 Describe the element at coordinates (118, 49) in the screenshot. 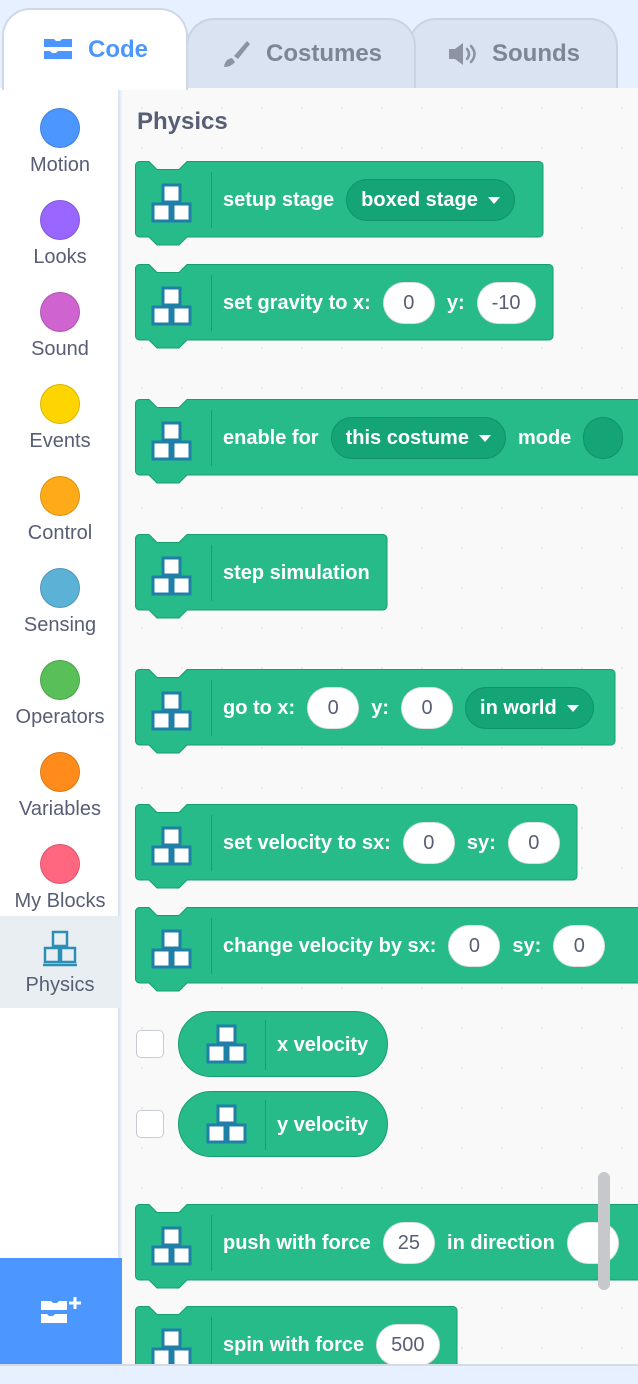

I see `tab-label: Code` at that location.